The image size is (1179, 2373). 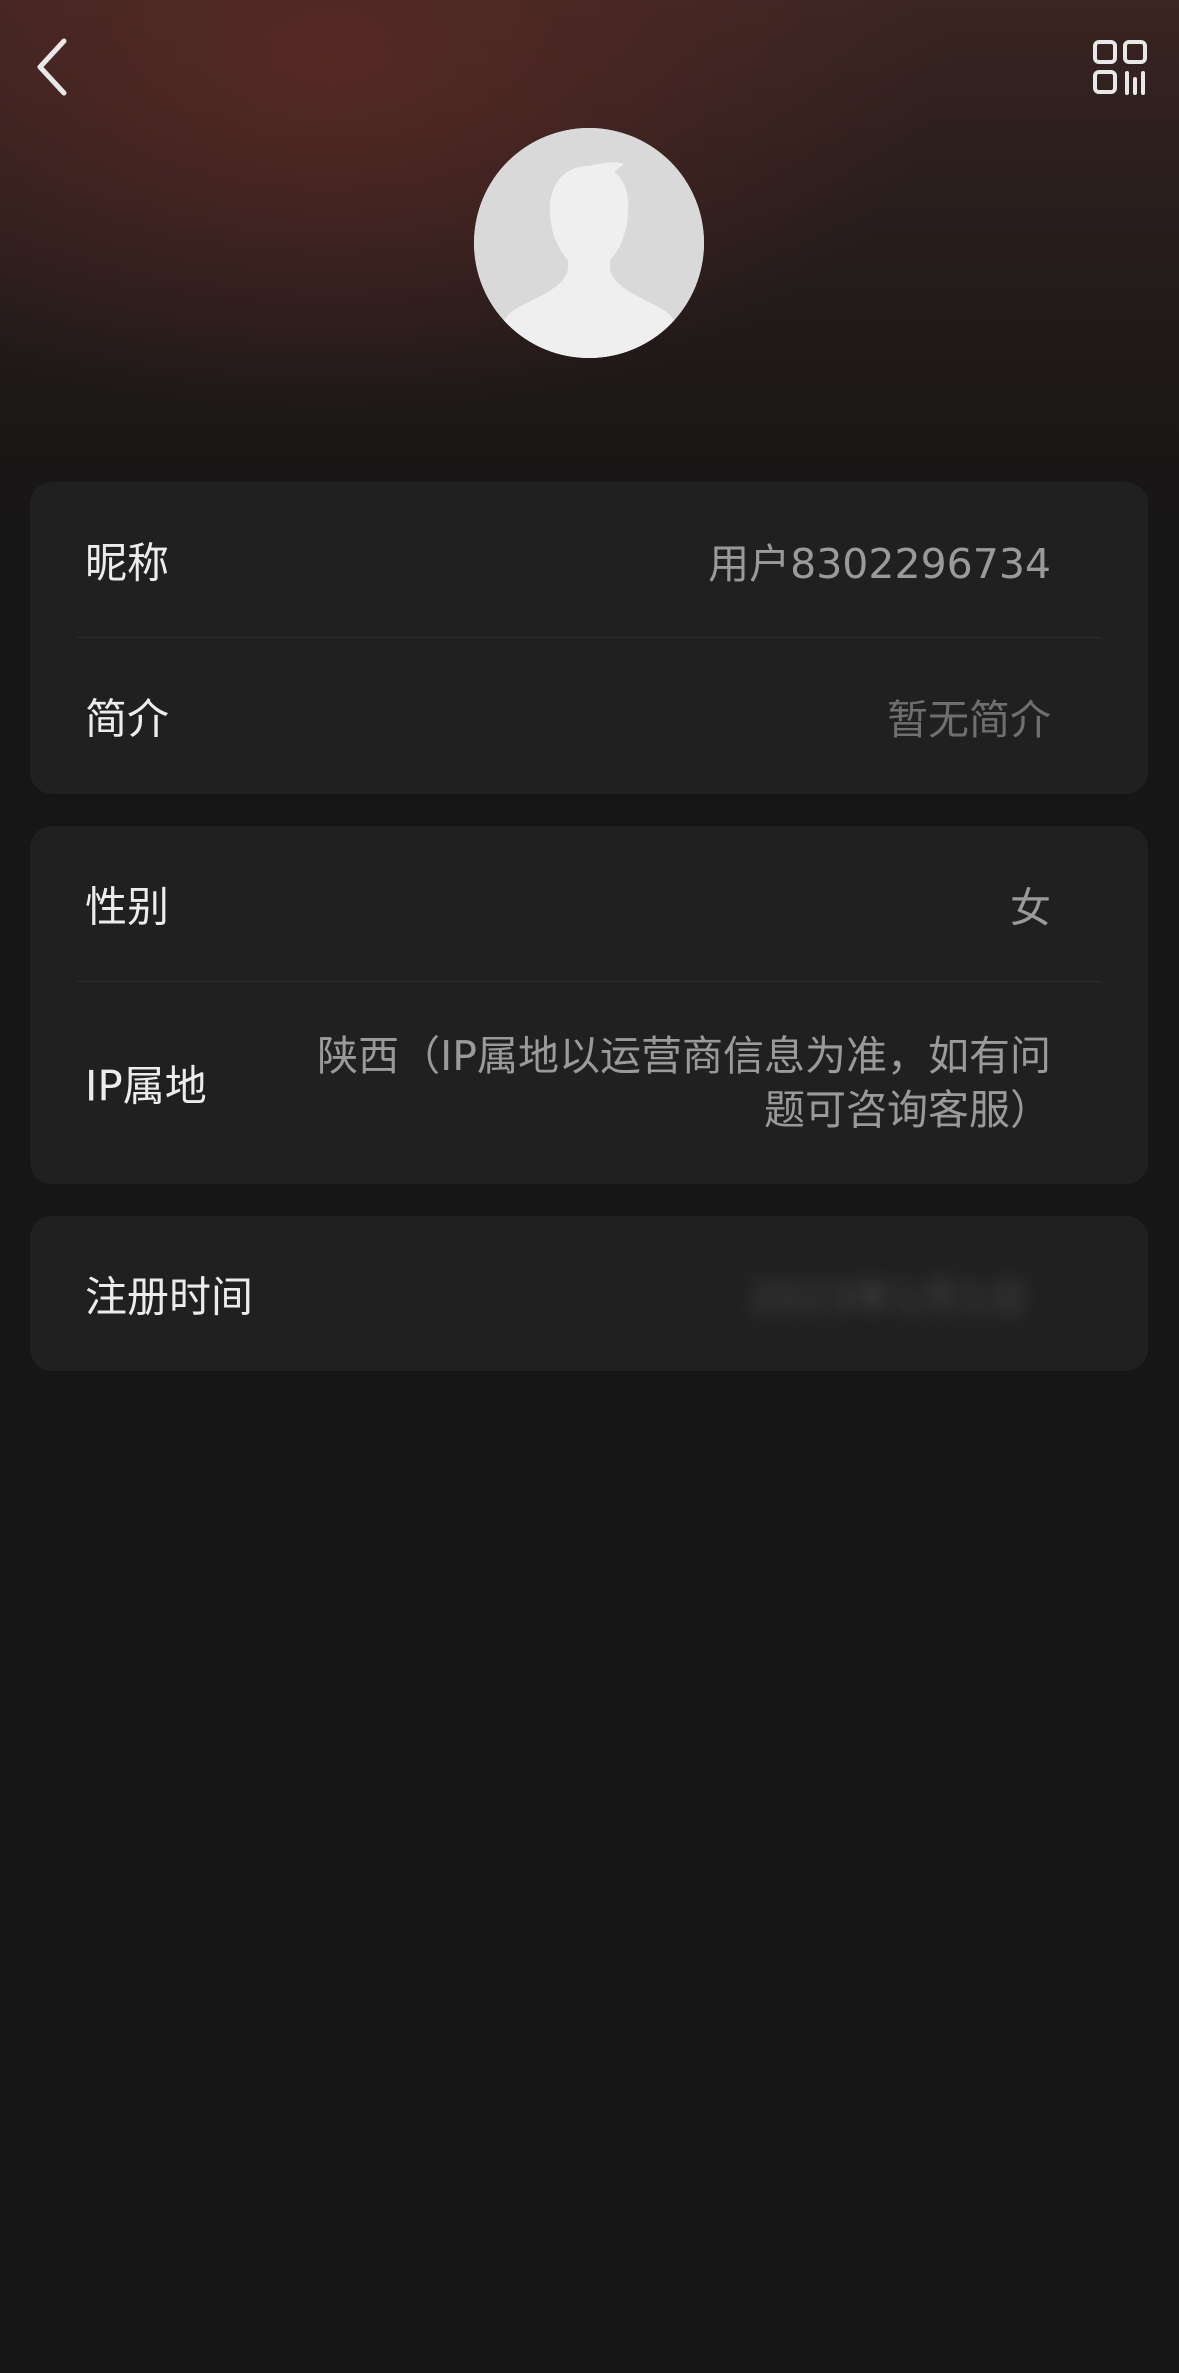 I want to click on ip-location-label: IP属地, so click(x=146, y=1086).